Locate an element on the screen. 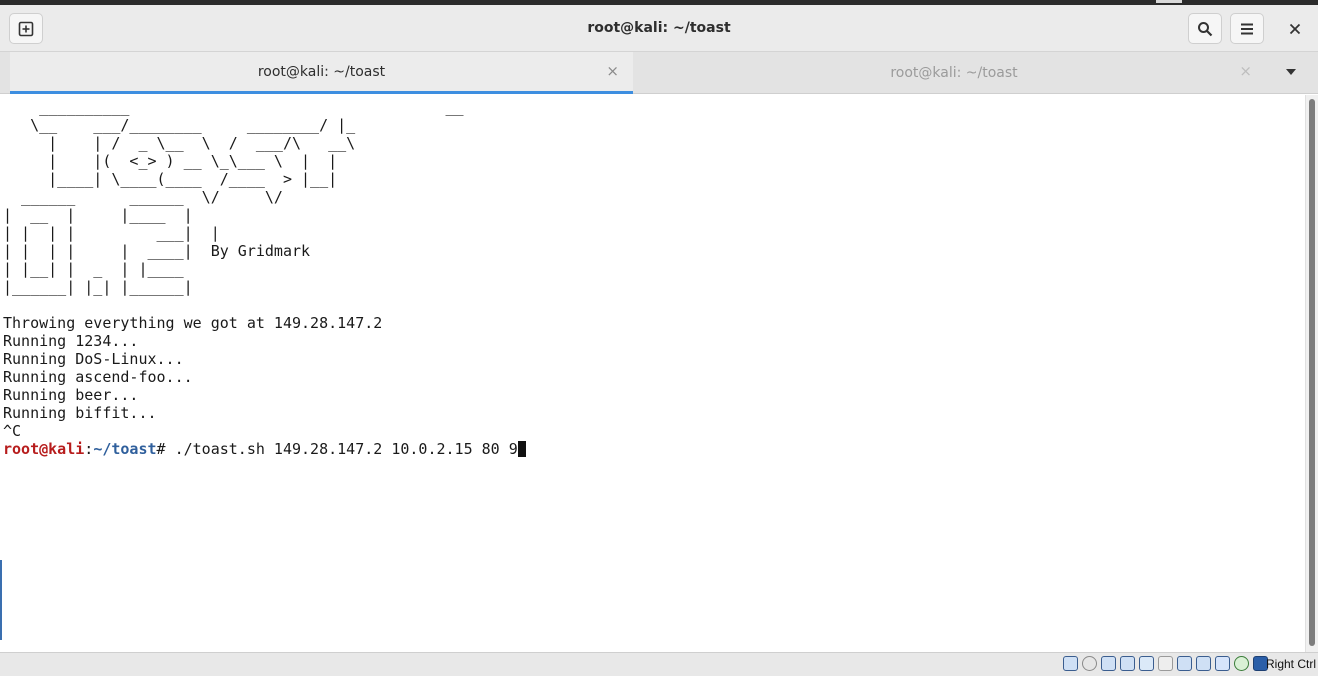  close-window-button is located at coordinates (1295, 28).